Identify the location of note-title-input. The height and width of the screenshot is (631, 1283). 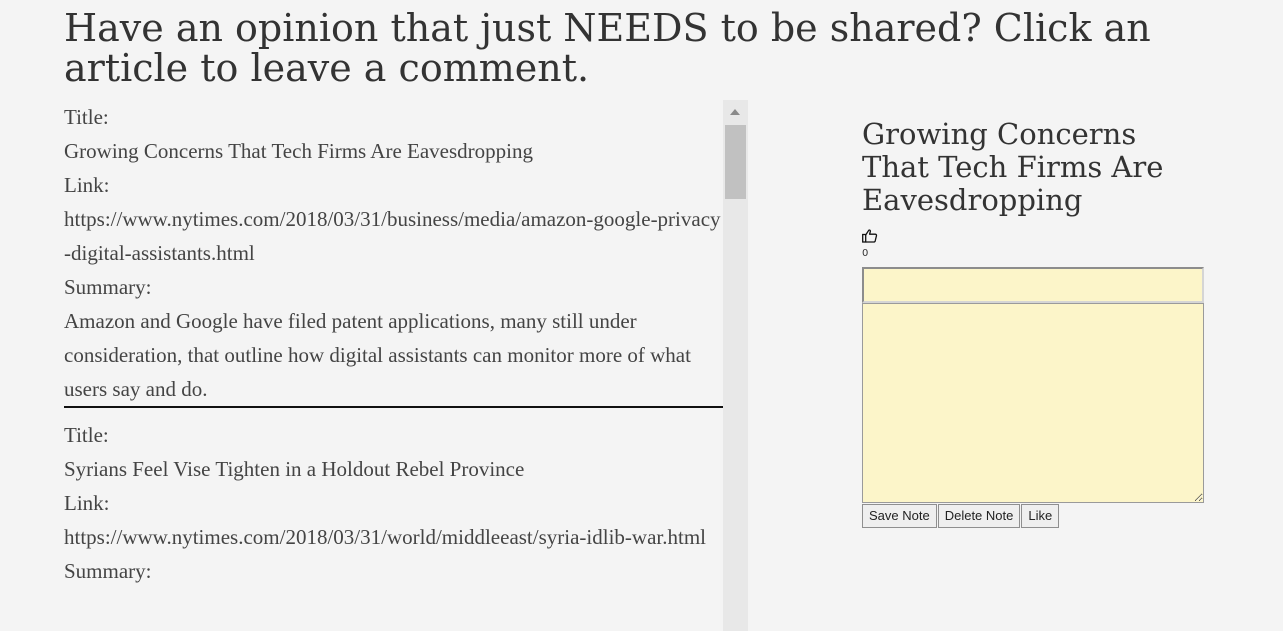
(1033, 285).